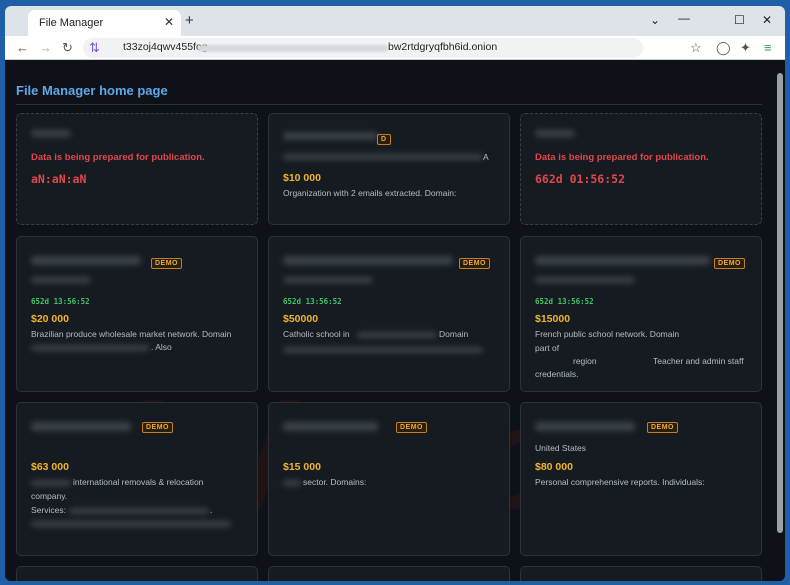 The height and width of the screenshot is (585, 790). What do you see at coordinates (316, 334) in the screenshot?
I see `description: Catholic school in` at bounding box center [316, 334].